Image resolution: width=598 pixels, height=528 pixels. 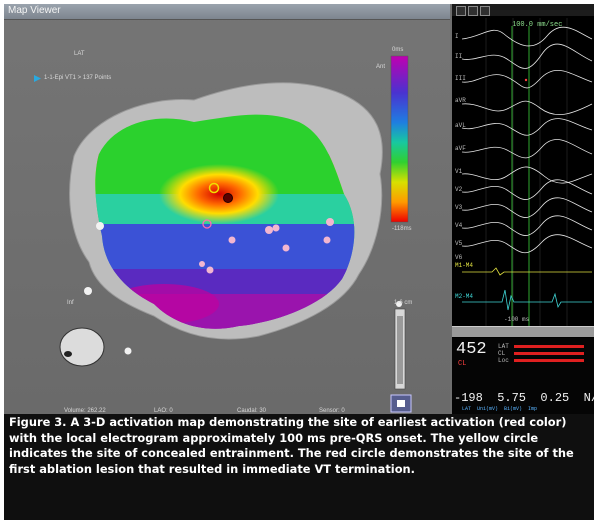 What do you see at coordinates (464, 296) in the screenshot?
I see `lead-label-M2-M4: M2-M4` at bounding box center [464, 296].